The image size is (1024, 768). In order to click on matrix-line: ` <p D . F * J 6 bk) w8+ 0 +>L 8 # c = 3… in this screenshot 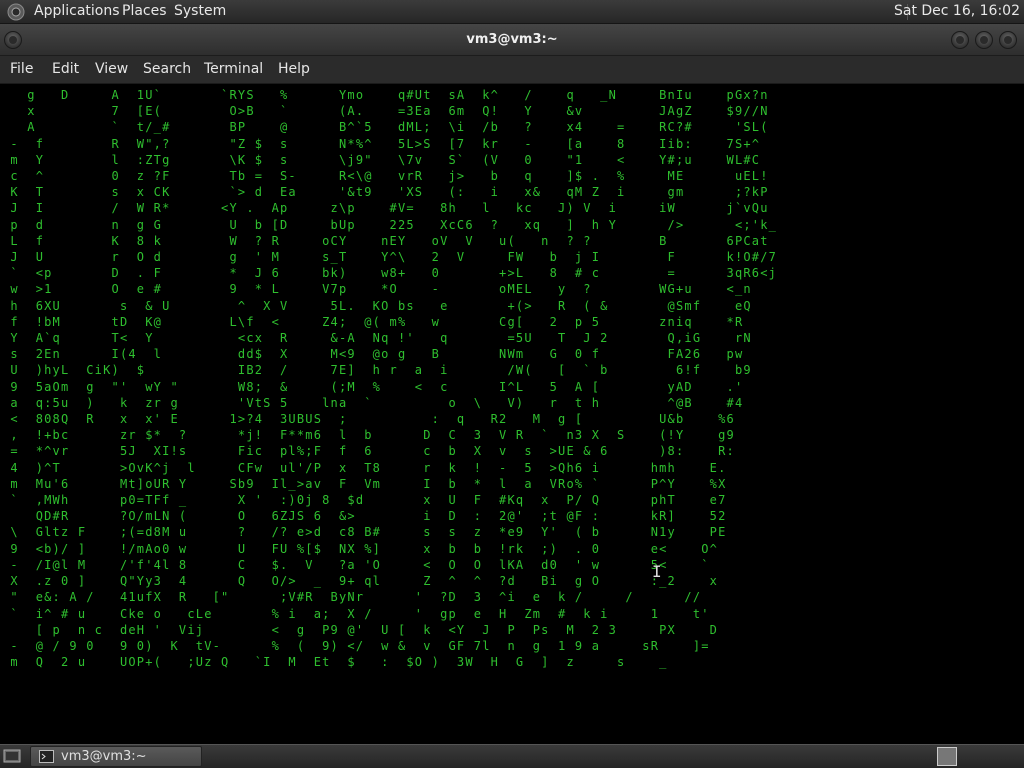, I will do `click(390, 273)`.